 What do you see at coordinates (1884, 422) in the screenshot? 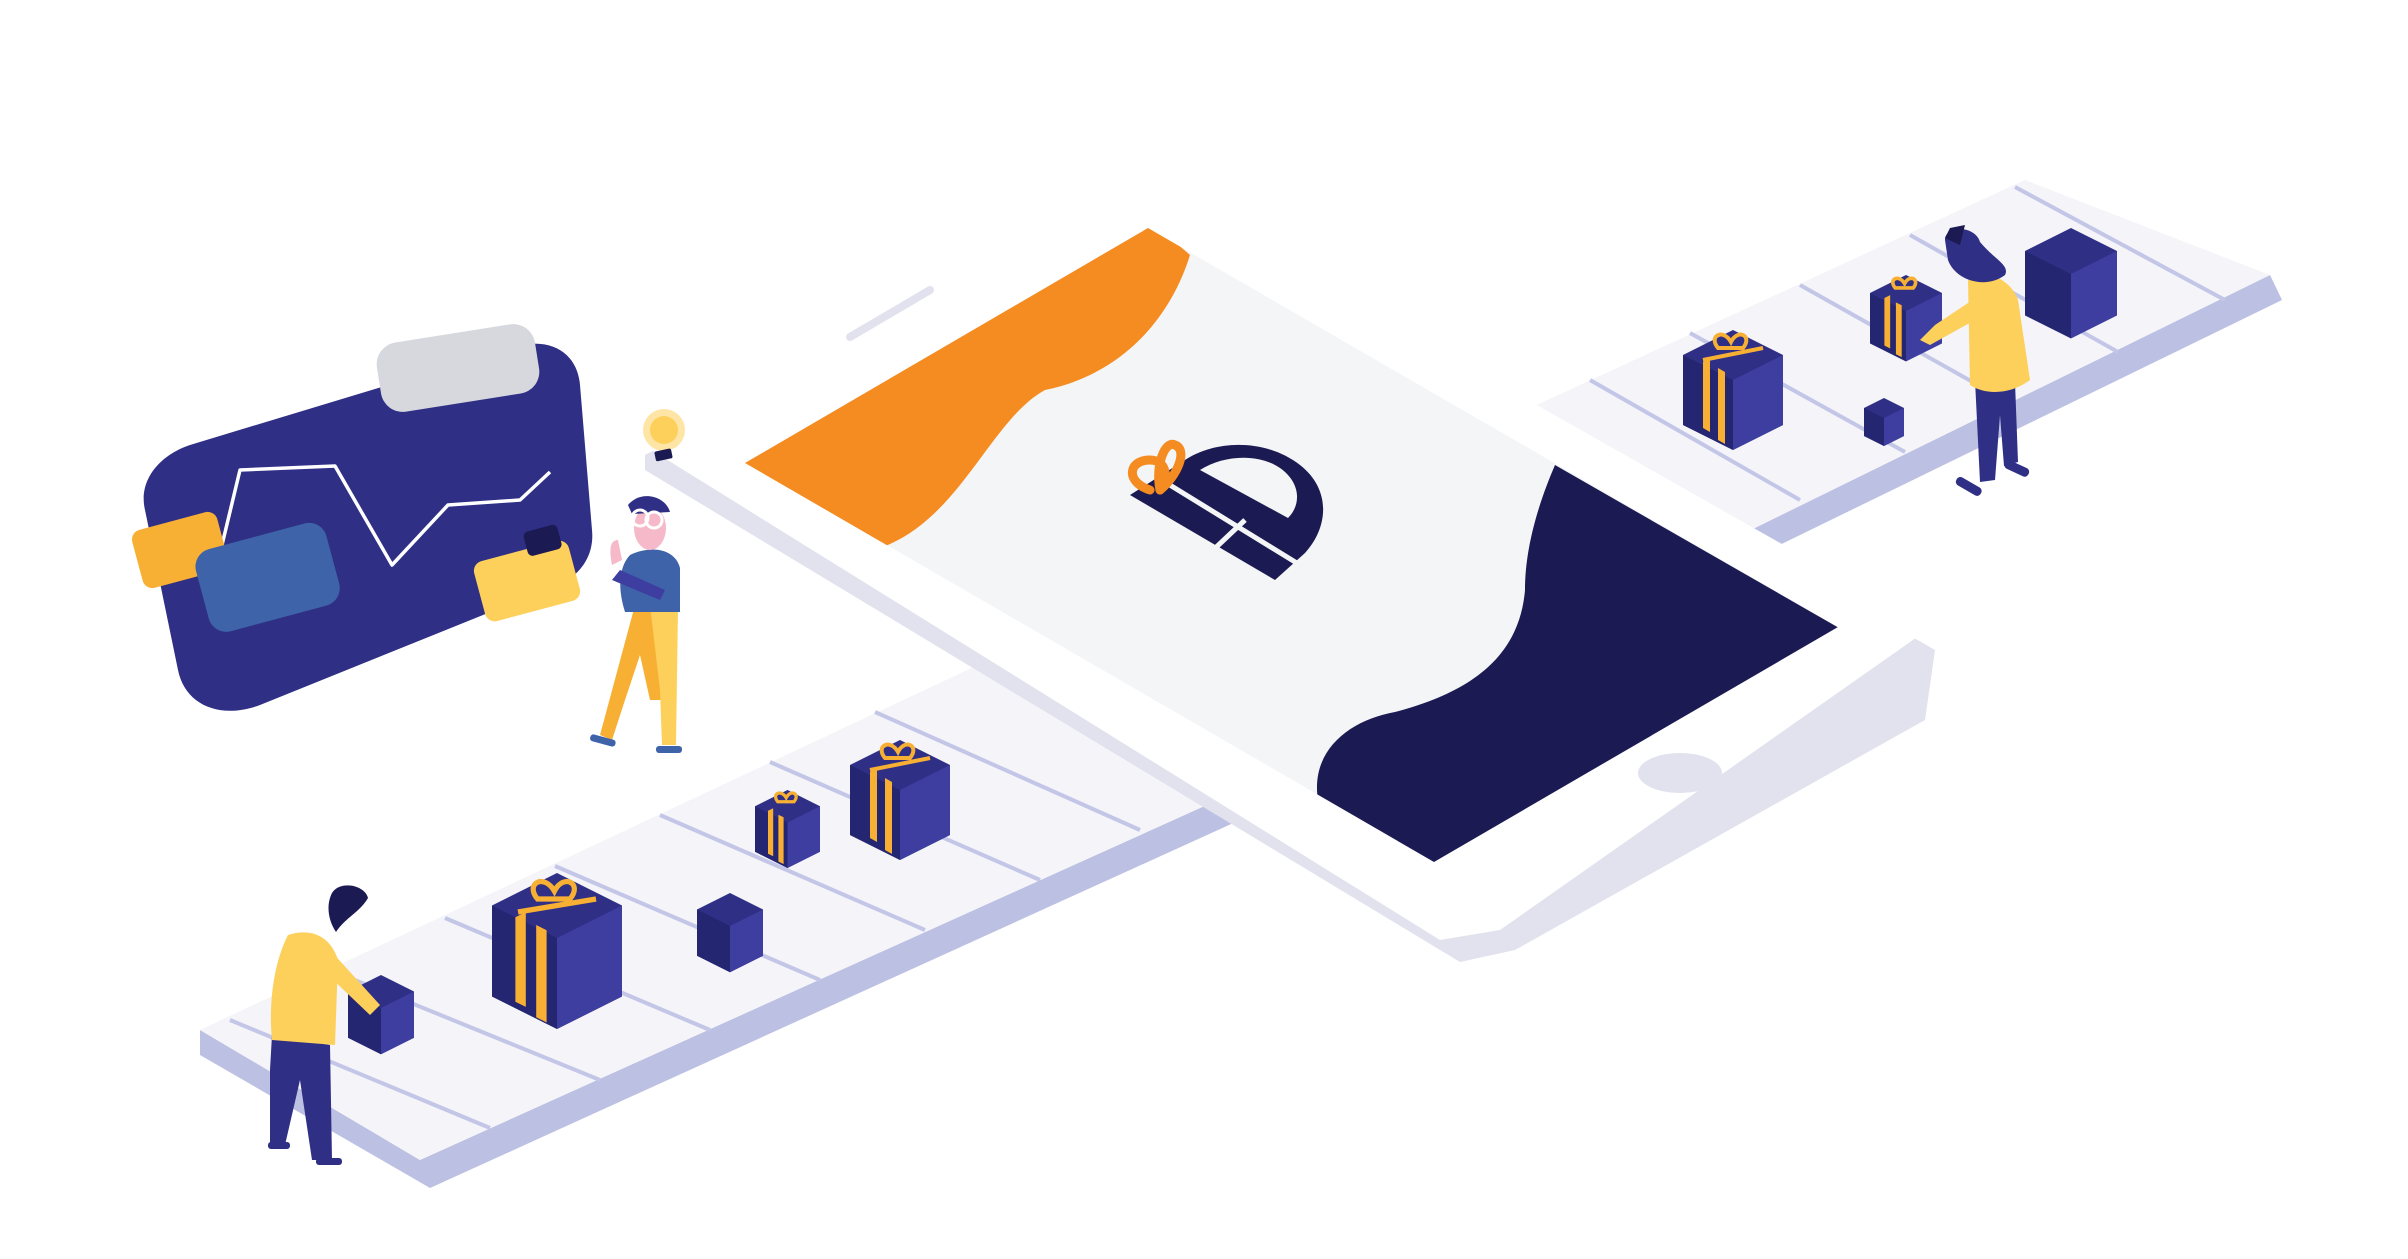
I see `cube-right-tiny` at bounding box center [1884, 422].